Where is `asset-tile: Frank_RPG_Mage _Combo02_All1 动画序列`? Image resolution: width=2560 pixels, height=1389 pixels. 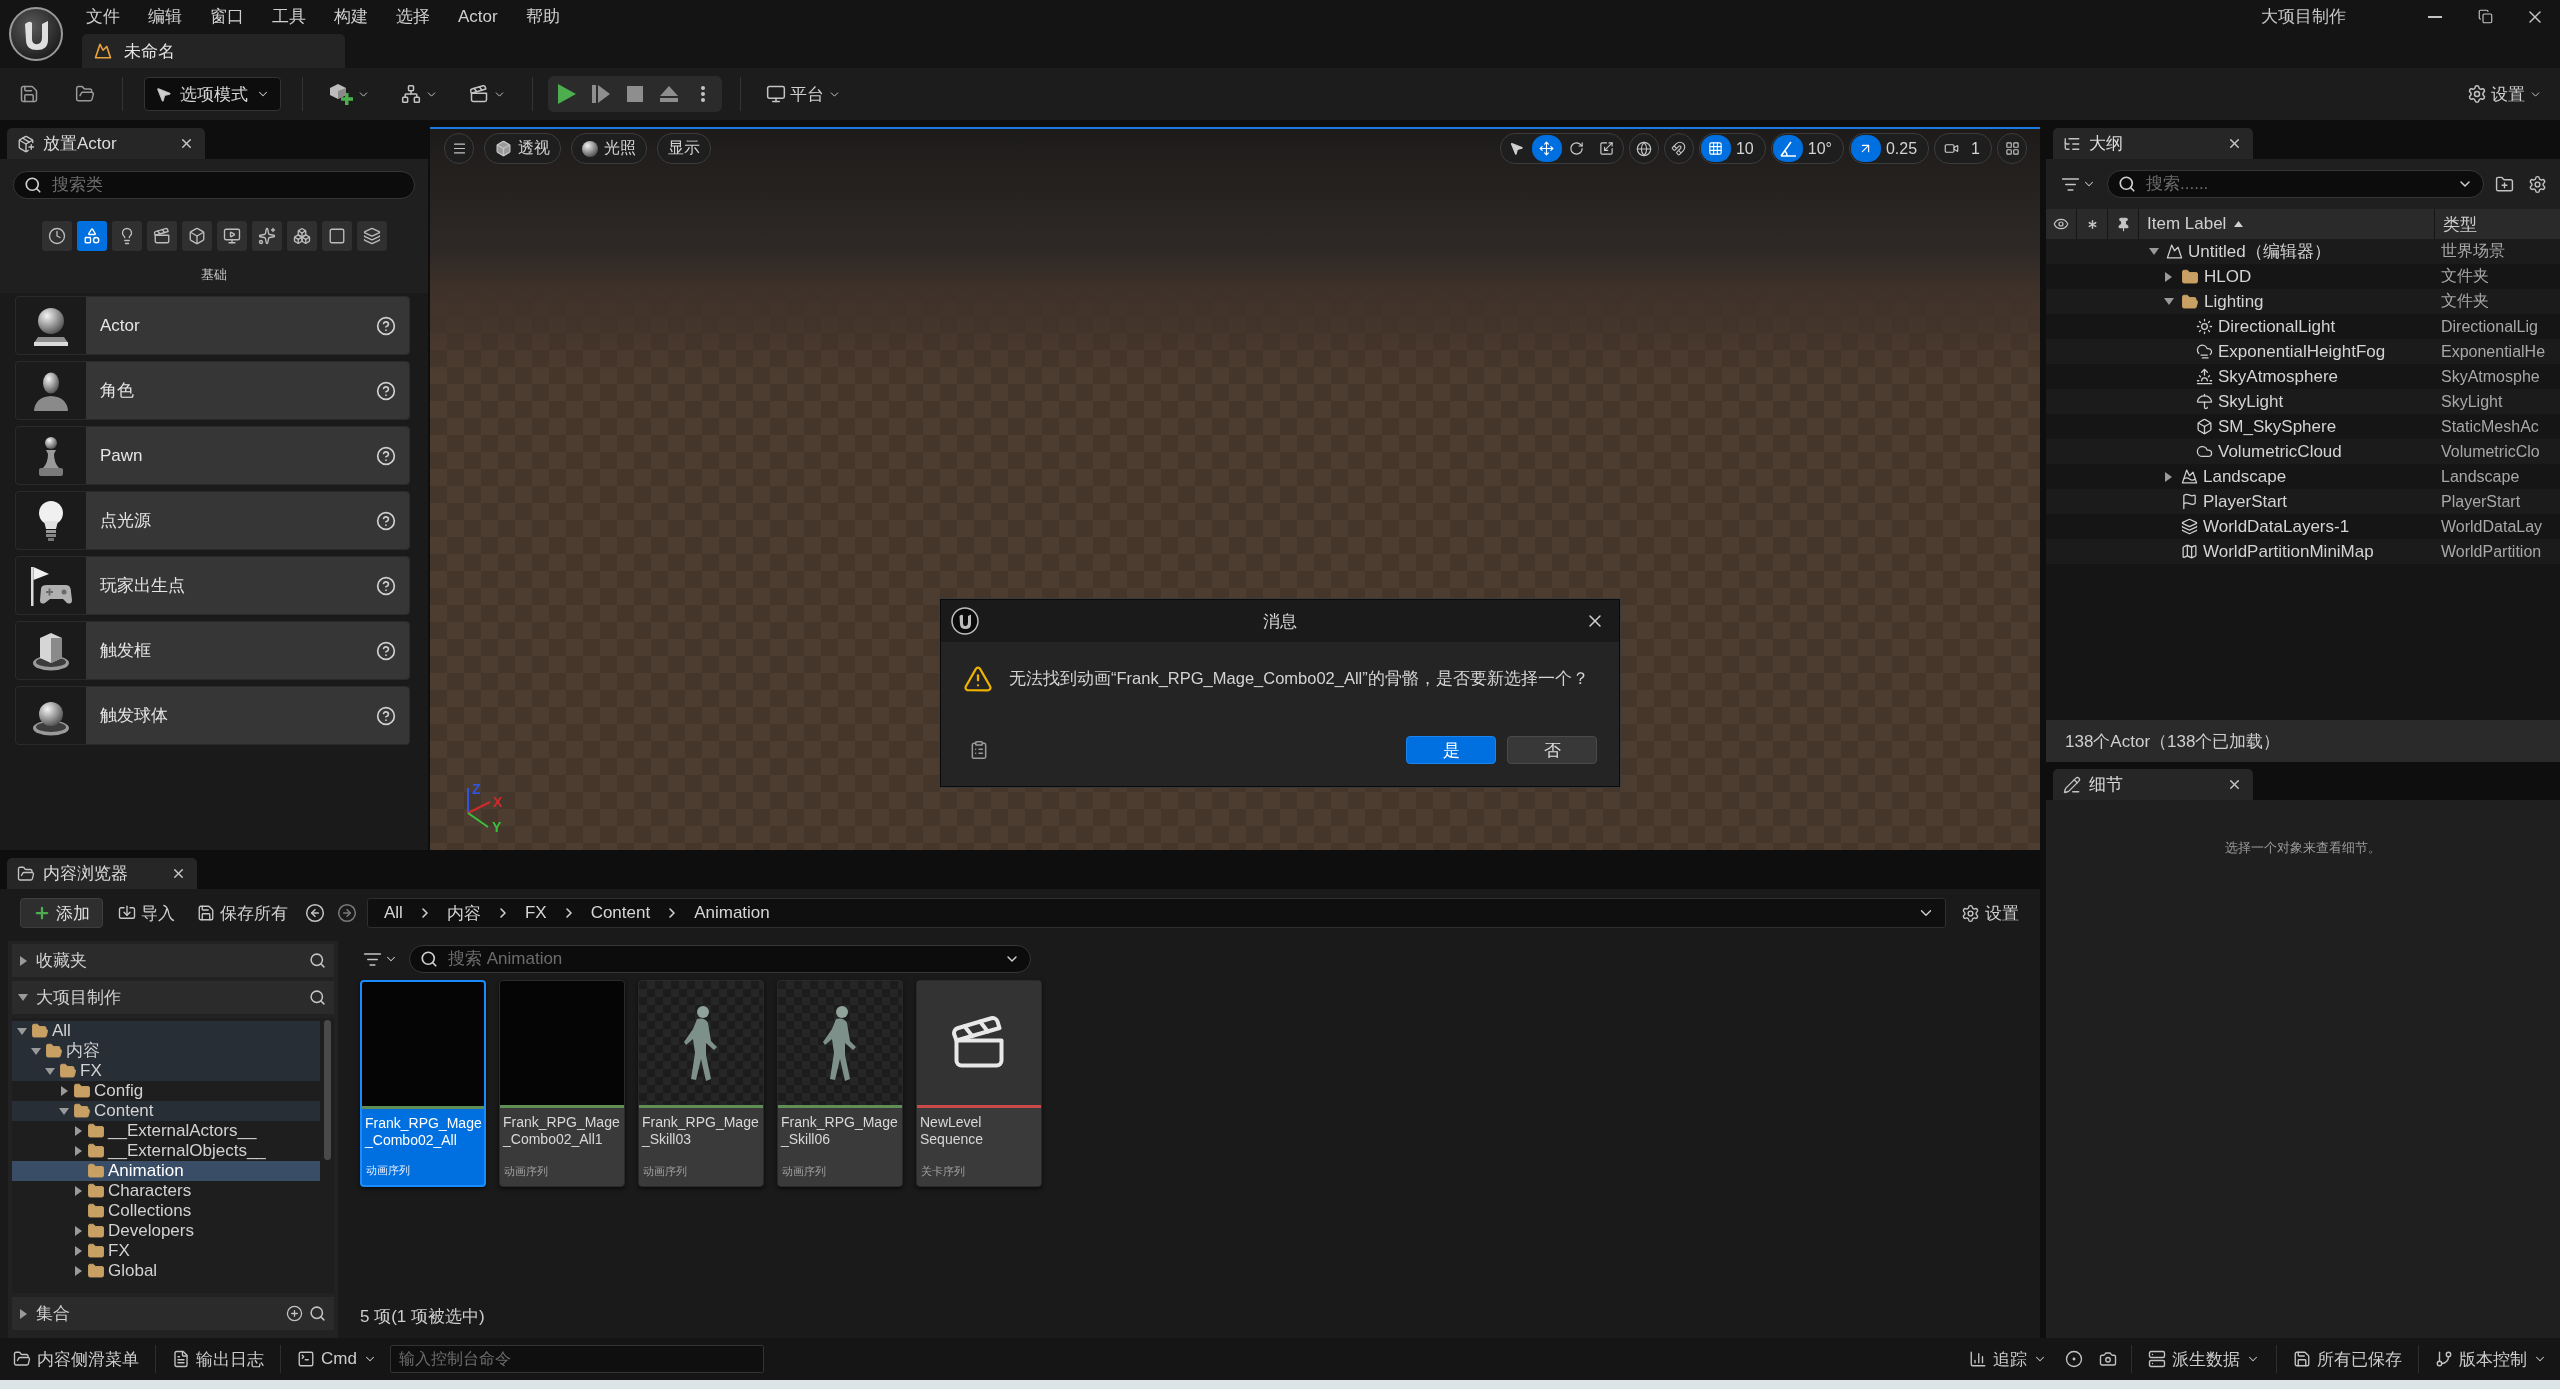
asset-tile: Frank_RPG_Mage _Combo02_All1 动画序列 is located at coordinates (562, 1083).